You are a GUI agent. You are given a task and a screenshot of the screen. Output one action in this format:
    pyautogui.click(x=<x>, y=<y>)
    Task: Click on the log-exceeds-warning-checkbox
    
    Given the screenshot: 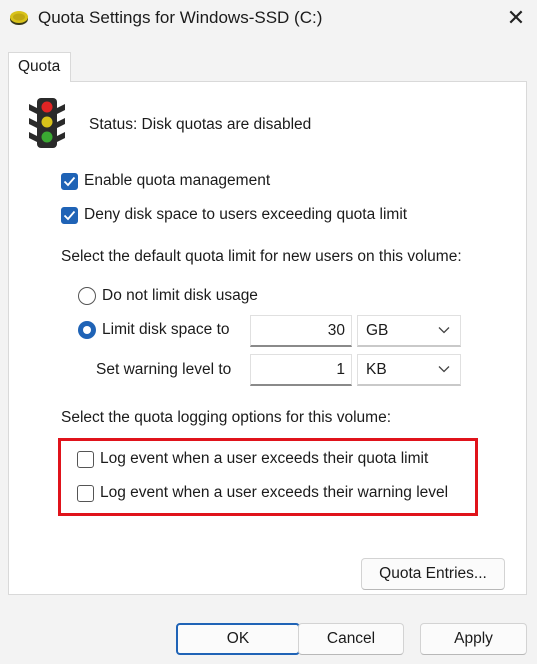 What is the action you would take?
    pyautogui.click(x=85, y=493)
    